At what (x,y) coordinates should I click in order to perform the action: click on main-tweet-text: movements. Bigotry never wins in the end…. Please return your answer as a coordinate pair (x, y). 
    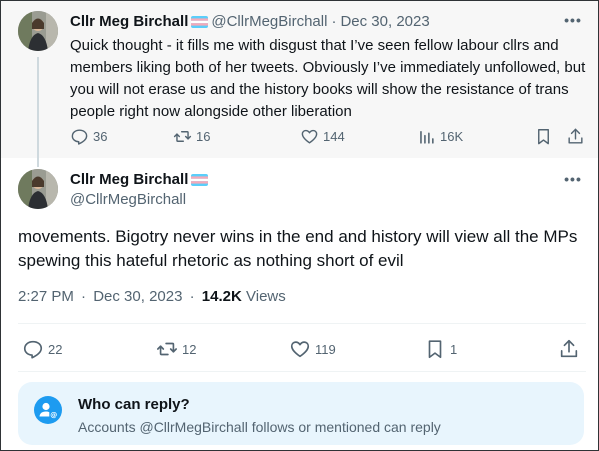
    Looking at the image, I should click on (298, 248).